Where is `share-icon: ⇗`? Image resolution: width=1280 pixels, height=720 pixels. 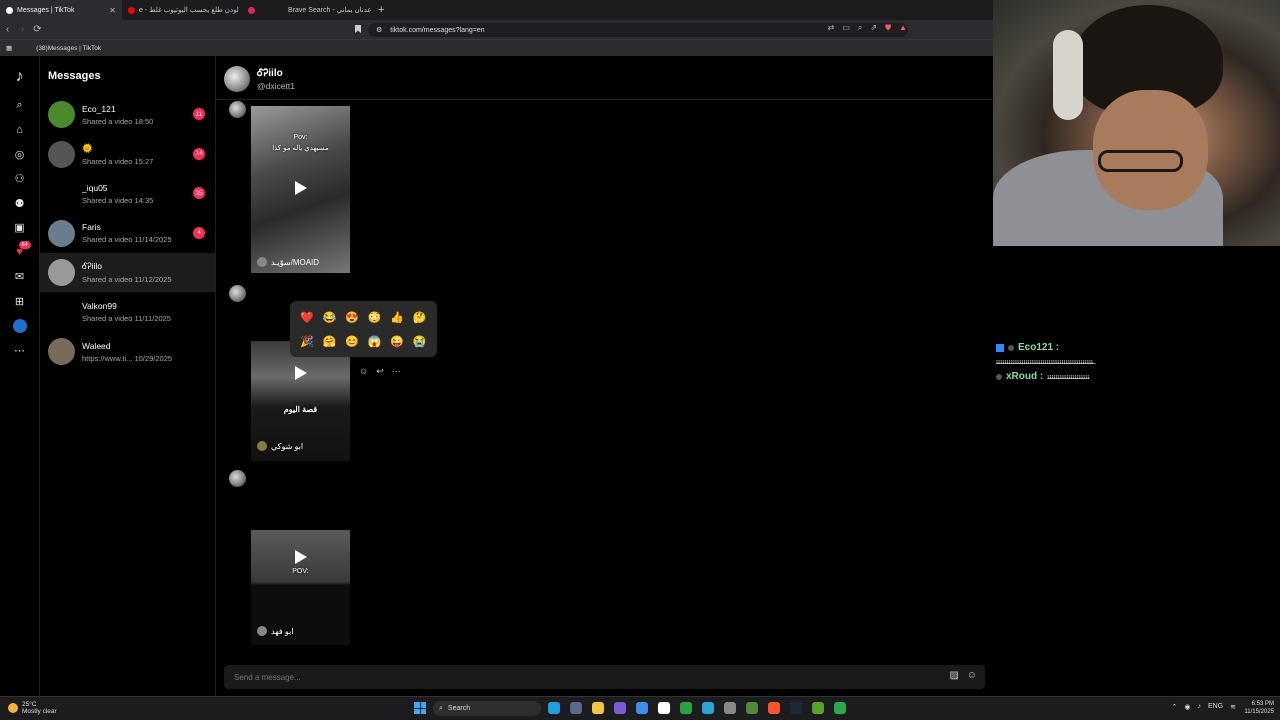 share-icon: ⇗ is located at coordinates (873, 28).